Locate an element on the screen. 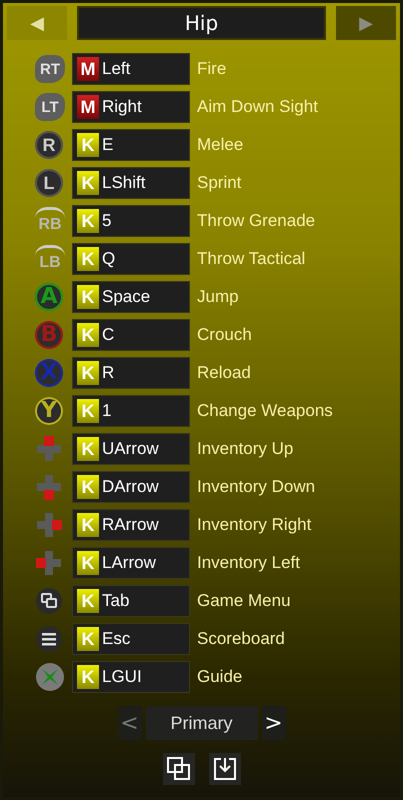  key-binding-field: K UArrow is located at coordinates (131, 449).